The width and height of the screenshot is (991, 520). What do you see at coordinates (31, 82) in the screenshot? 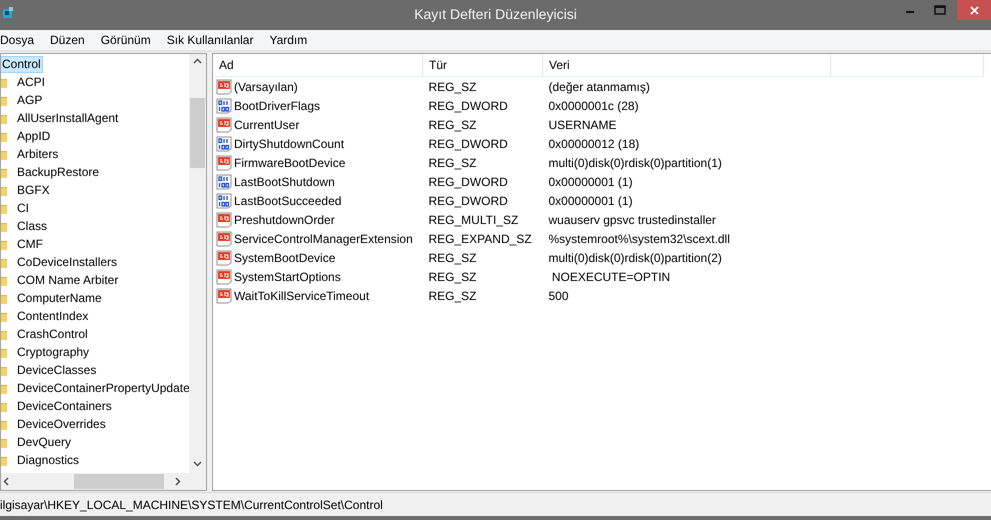
I see `tree-item: ACPI` at bounding box center [31, 82].